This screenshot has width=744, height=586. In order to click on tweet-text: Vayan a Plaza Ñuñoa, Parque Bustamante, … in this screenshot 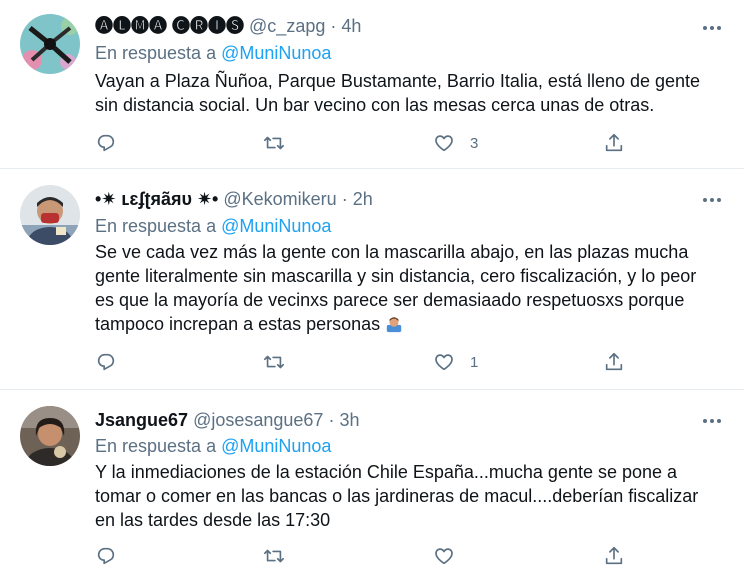, I will do `click(415, 93)`.